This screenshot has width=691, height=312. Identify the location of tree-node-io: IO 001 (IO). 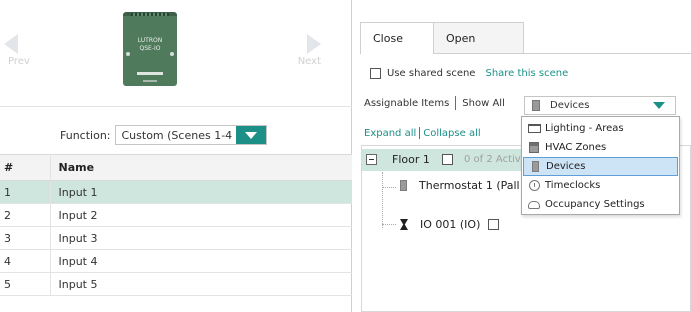
(450, 224).